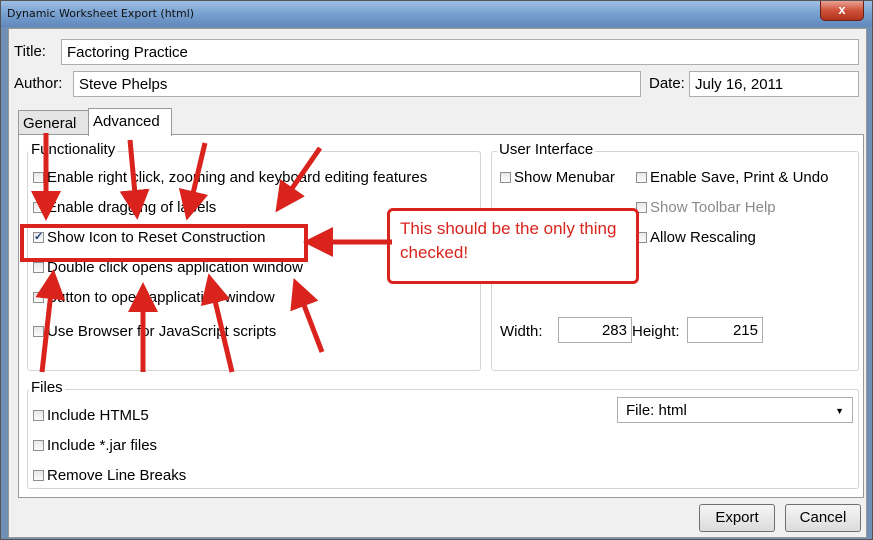  What do you see at coordinates (357, 84) in the screenshot?
I see `author-input: Steve Phelps` at bounding box center [357, 84].